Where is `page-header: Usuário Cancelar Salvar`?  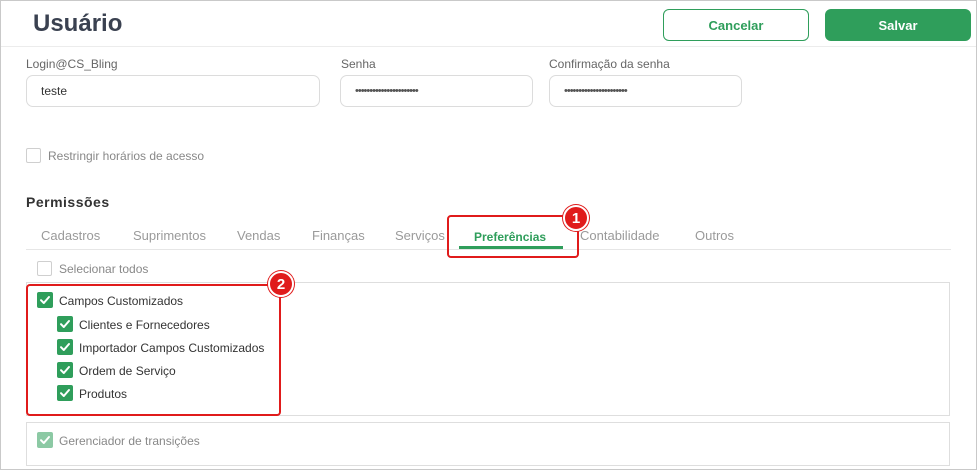
page-header: Usuário Cancelar Salvar is located at coordinates (488, 24).